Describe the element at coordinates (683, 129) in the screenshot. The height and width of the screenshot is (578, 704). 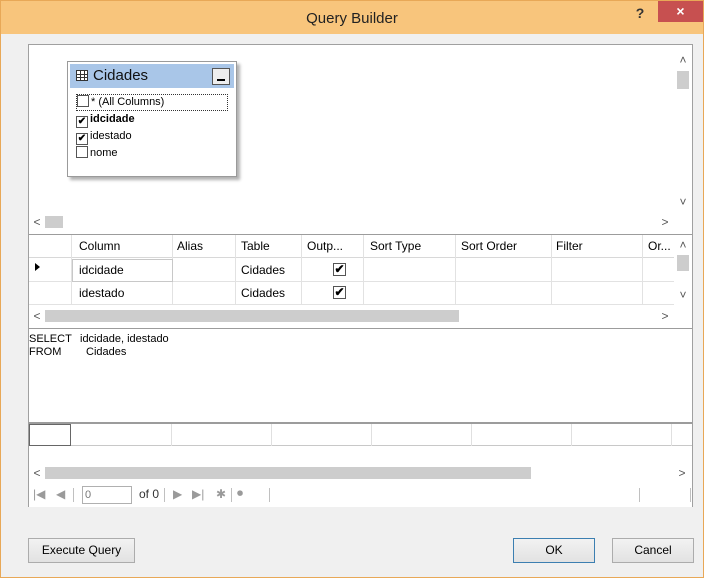
I see `diagram-vertical-scrollbar: ˄ ˅` at that location.